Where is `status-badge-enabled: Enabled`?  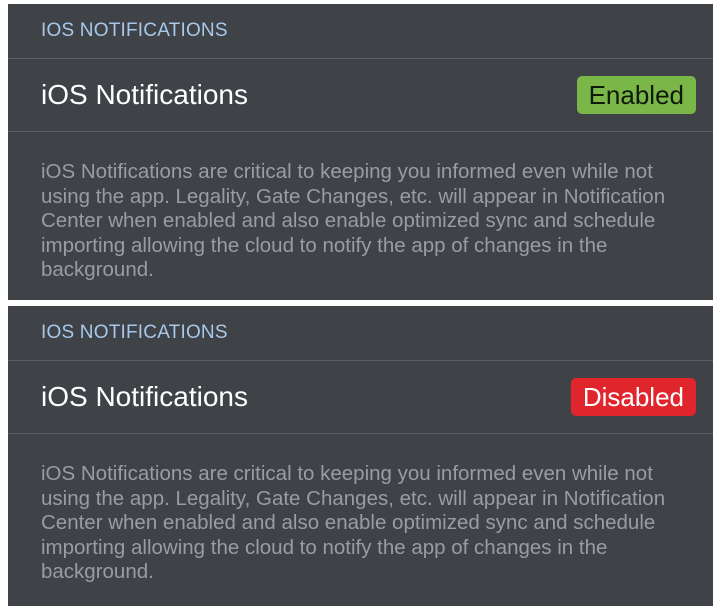
status-badge-enabled: Enabled is located at coordinates (636, 95).